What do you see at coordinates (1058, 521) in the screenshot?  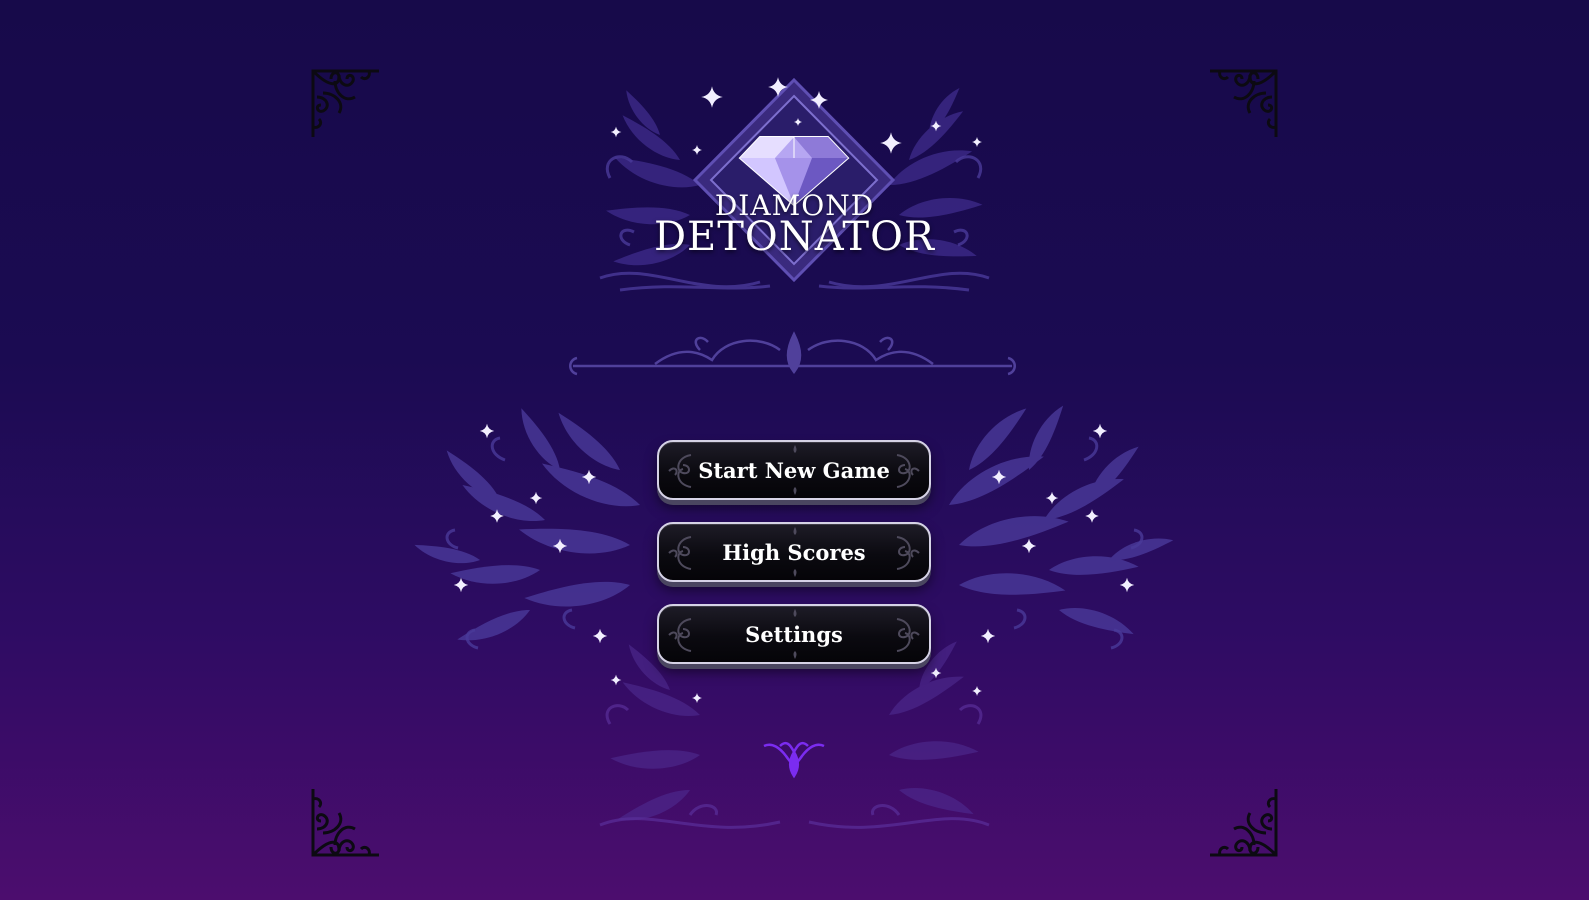 I see `menu-wings-right` at bounding box center [1058, 521].